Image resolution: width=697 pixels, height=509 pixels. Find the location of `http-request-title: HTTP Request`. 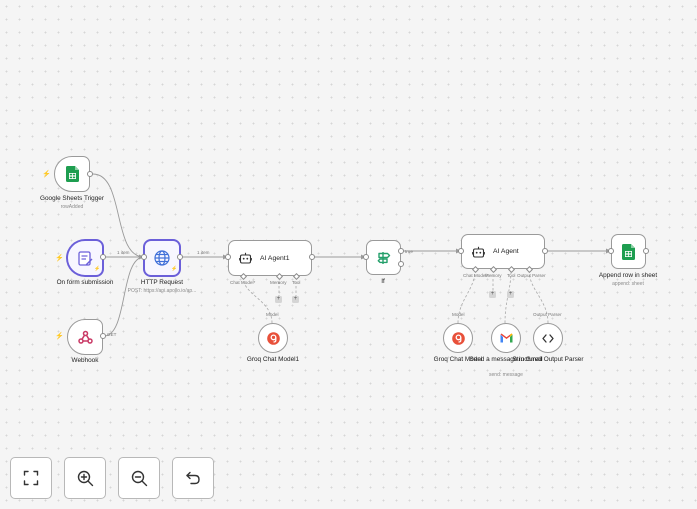

http-request-title: HTTP Request is located at coordinates (162, 282).